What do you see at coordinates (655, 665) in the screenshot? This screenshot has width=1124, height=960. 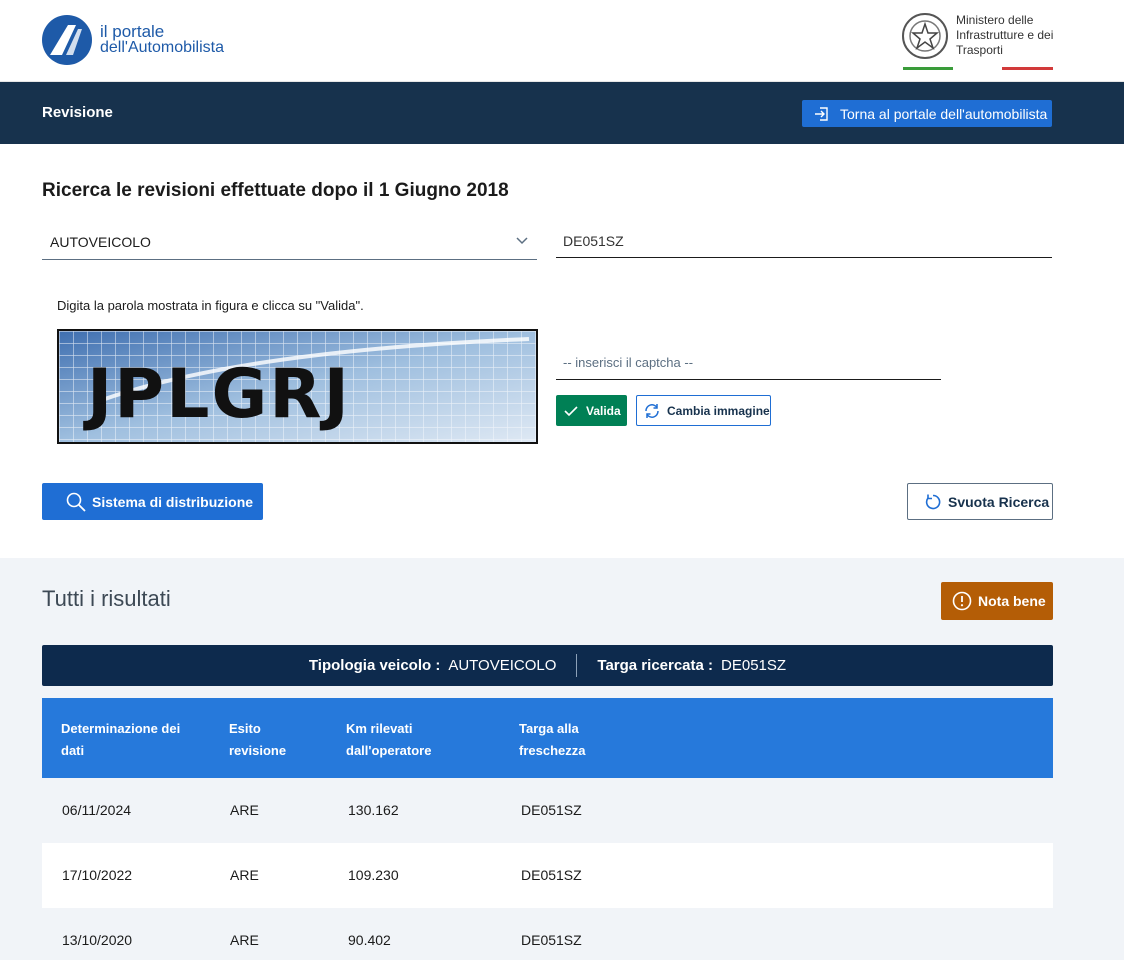 I see `plate-label: Targa ricercata :` at bounding box center [655, 665].